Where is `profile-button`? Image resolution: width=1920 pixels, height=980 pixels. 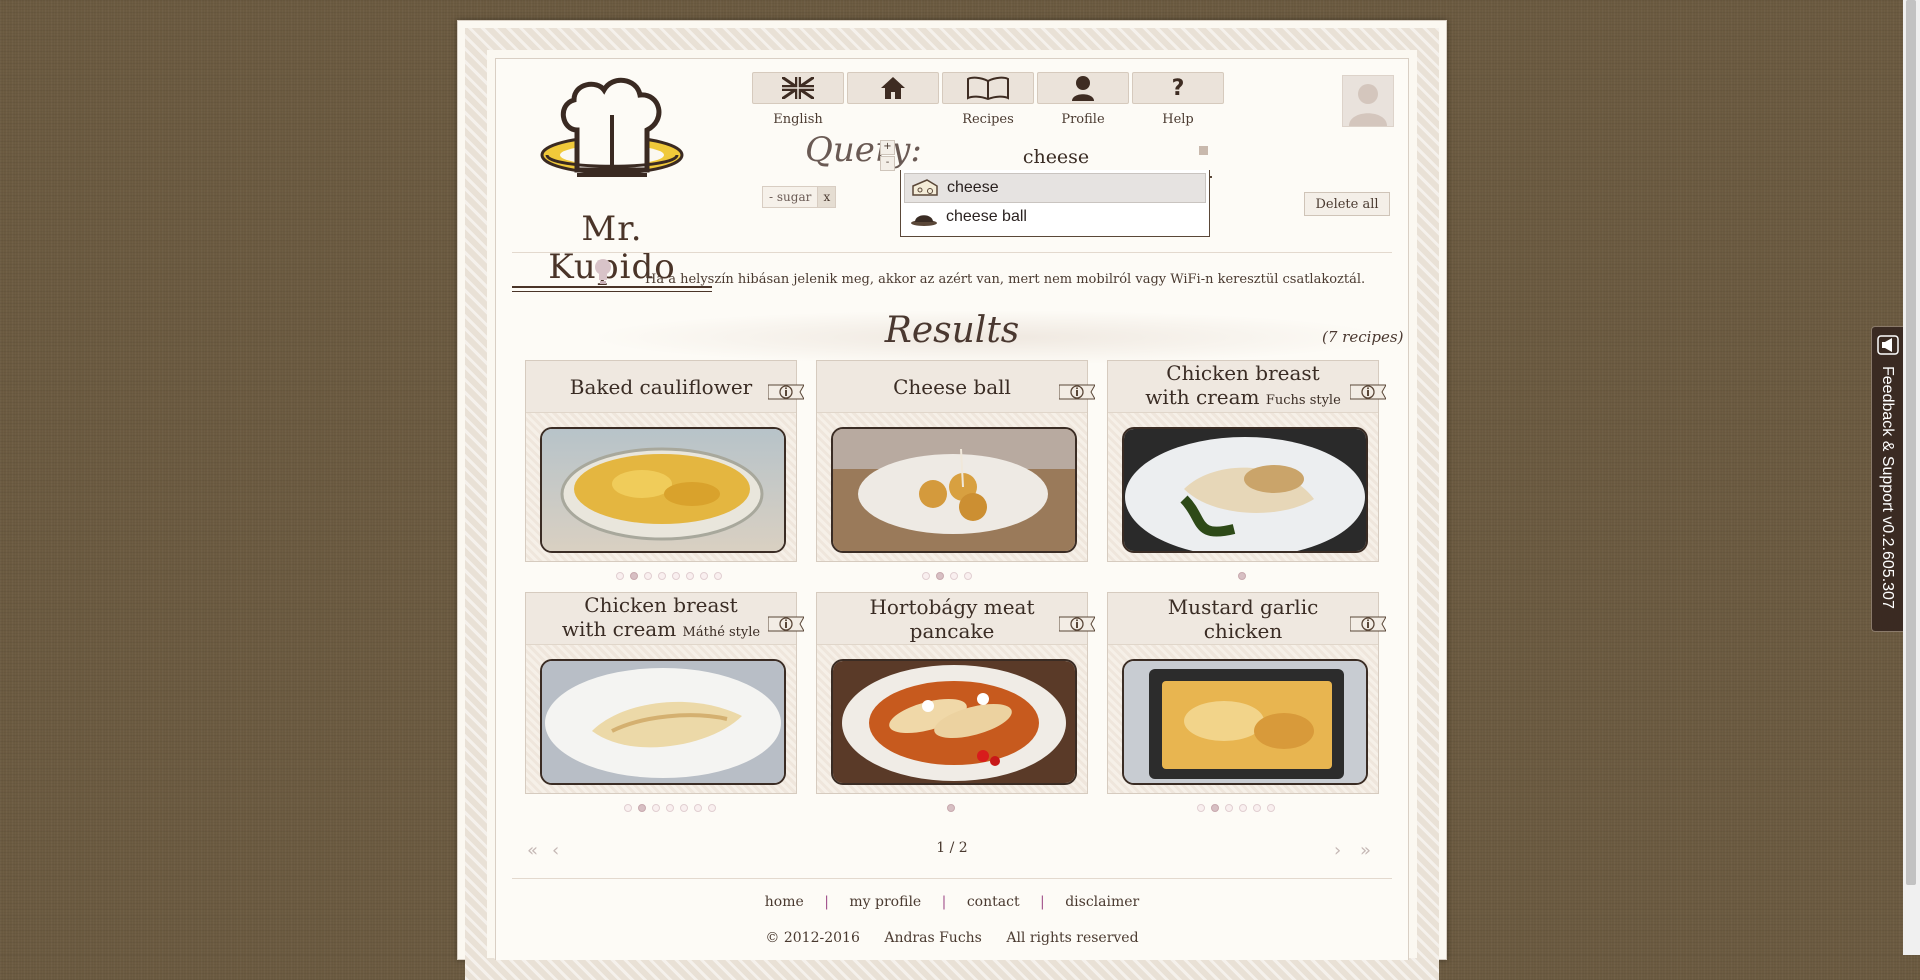
profile-button is located at coordinates (1083, 88).